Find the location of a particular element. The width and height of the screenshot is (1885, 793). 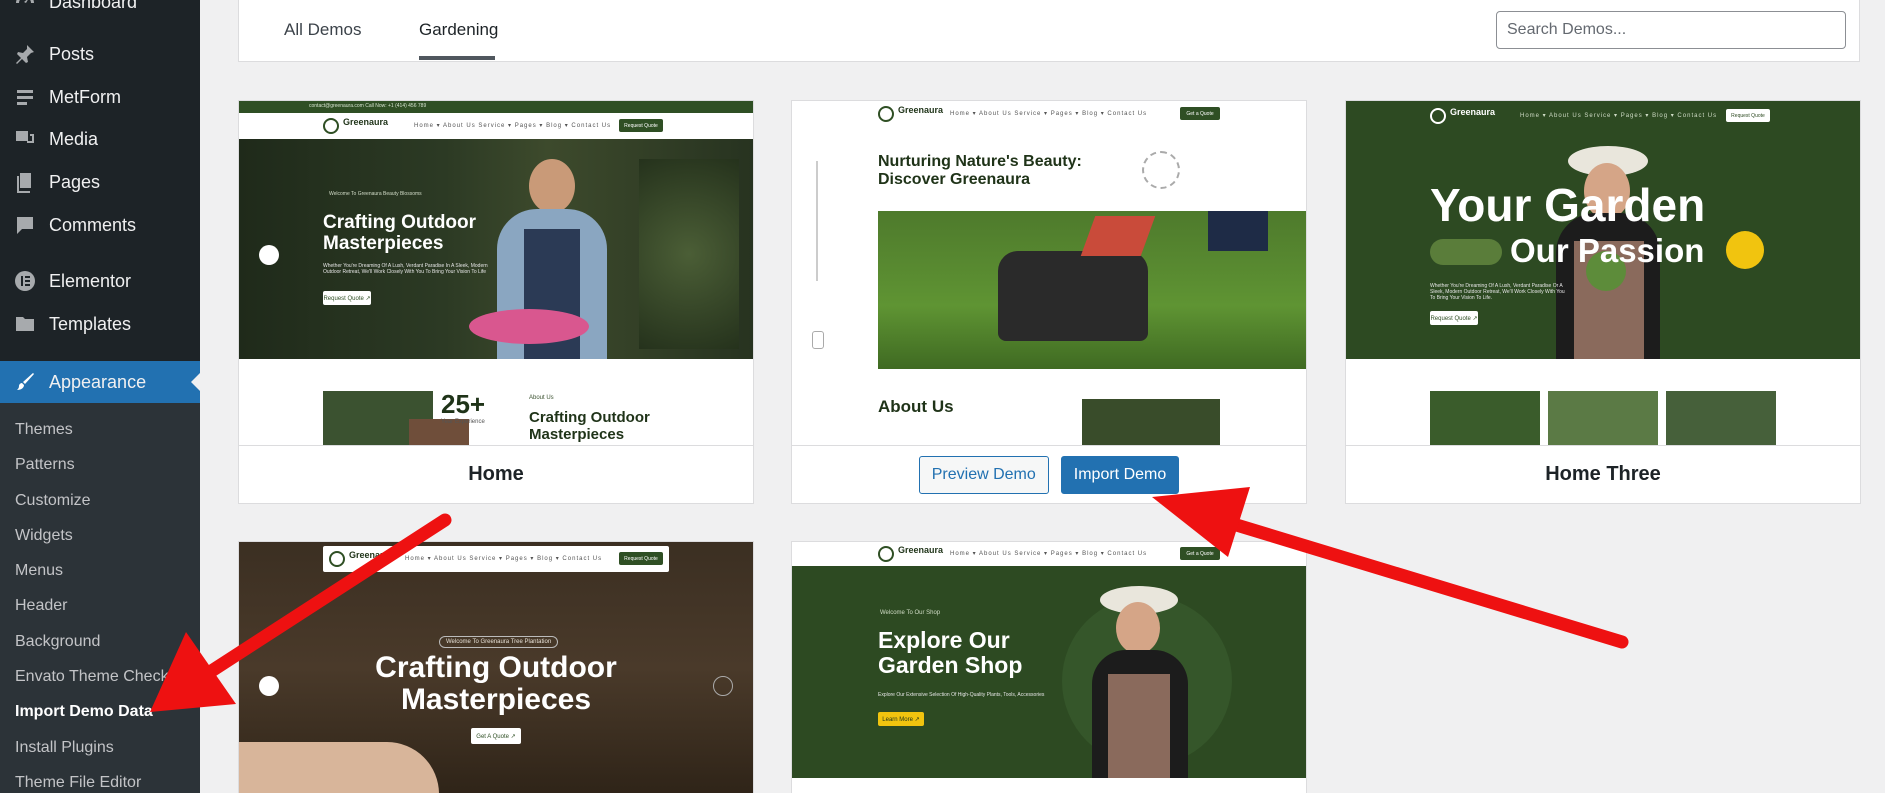

flower-tray is located at coordinates (529, 326).